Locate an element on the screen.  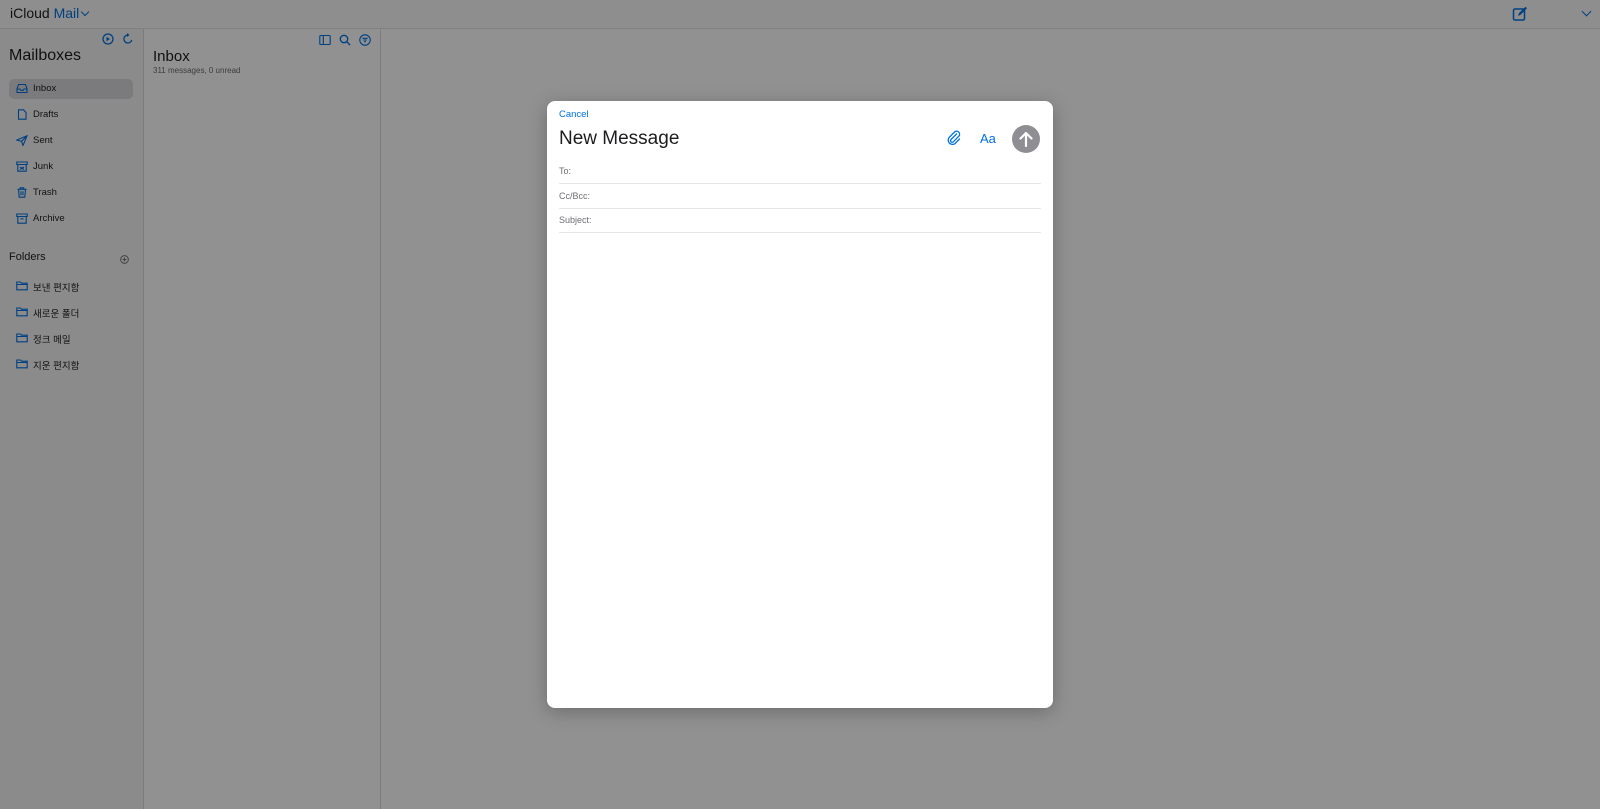
cc-bcc-label: Cc/Bcc: is located at coordinates (575, 196).